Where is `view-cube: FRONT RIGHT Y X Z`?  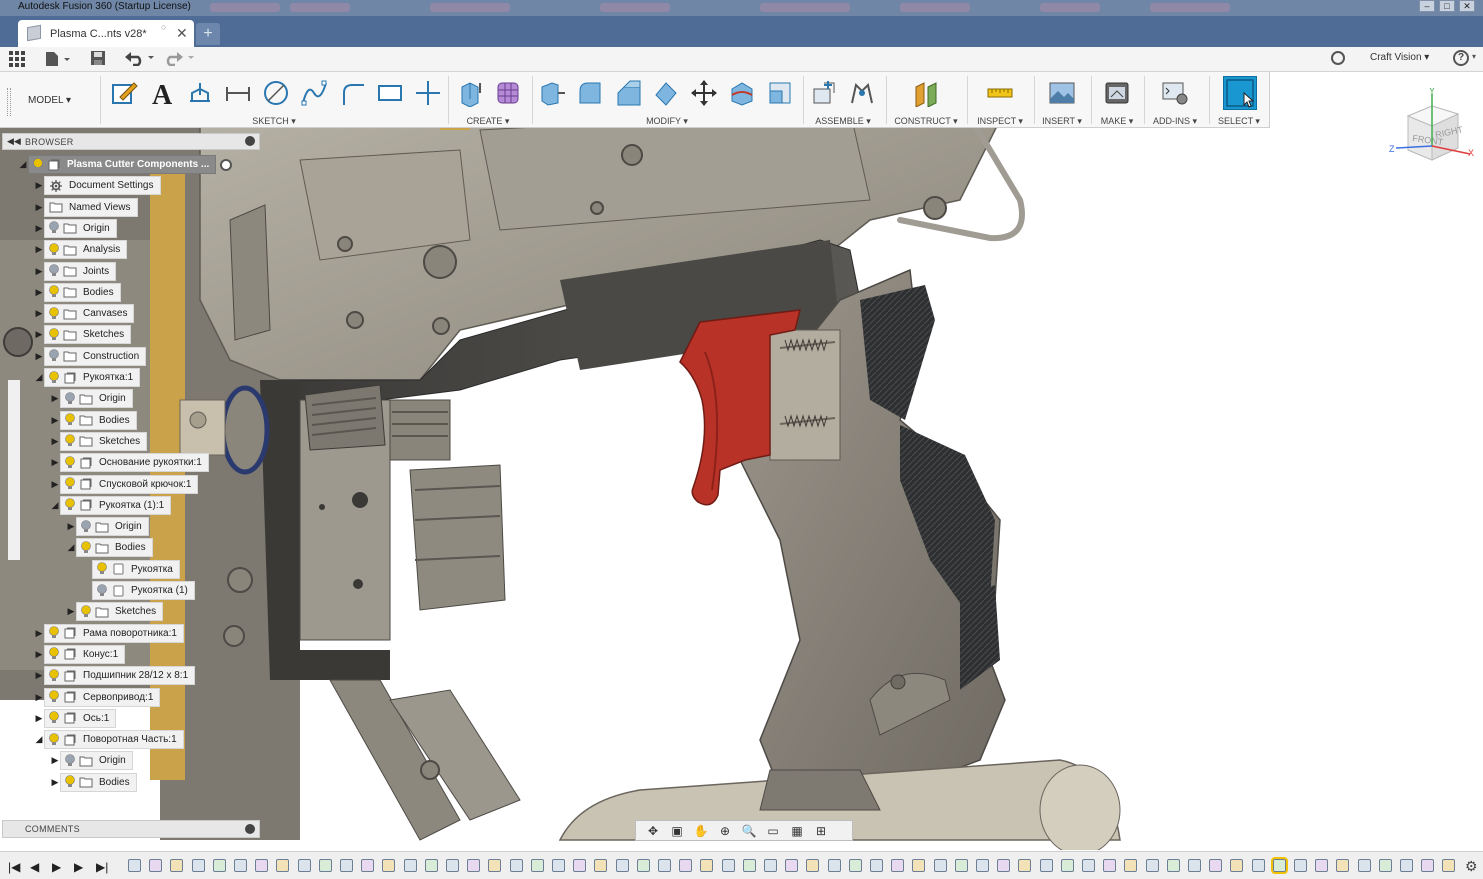
view-cube: FRONT RIGHT Y X Z is located at coordinates (1433, 126).